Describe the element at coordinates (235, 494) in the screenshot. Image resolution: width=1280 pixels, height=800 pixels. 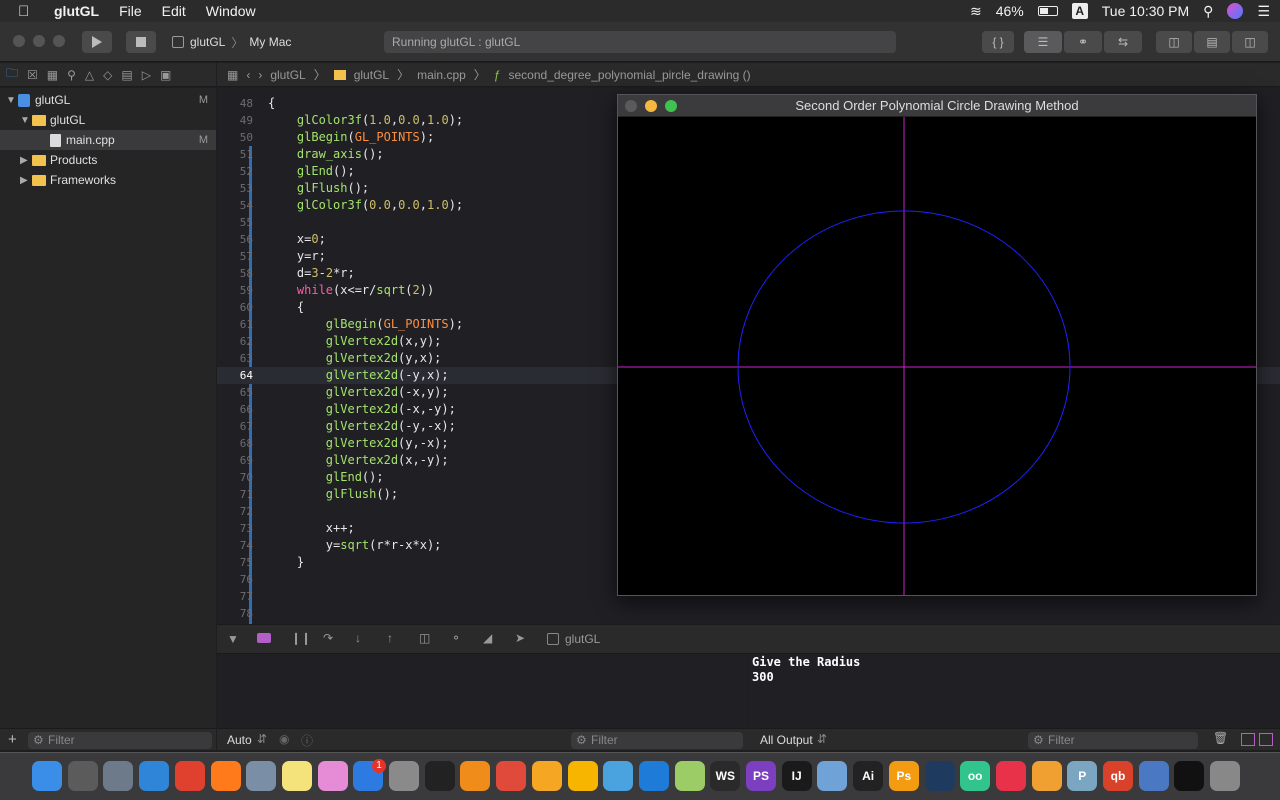
I see `line-number: 71` at that location.